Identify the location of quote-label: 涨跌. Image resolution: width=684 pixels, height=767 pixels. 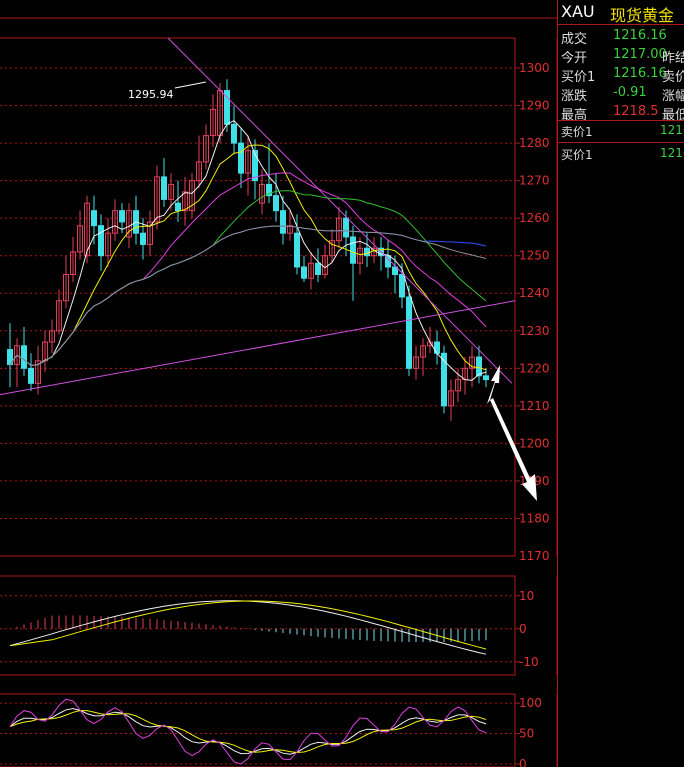
(574, 96).